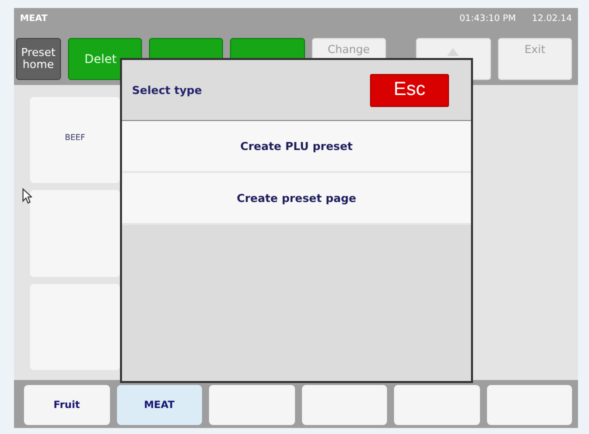 This screenshot has height=434, width=589. I want to click on esc-button: Esc, so click(409, 90).